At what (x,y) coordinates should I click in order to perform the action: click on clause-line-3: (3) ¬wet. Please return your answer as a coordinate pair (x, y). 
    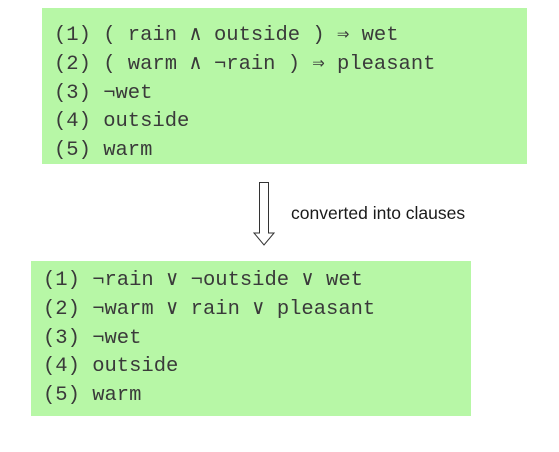
    Looking at the image, I should click on (92, 338).